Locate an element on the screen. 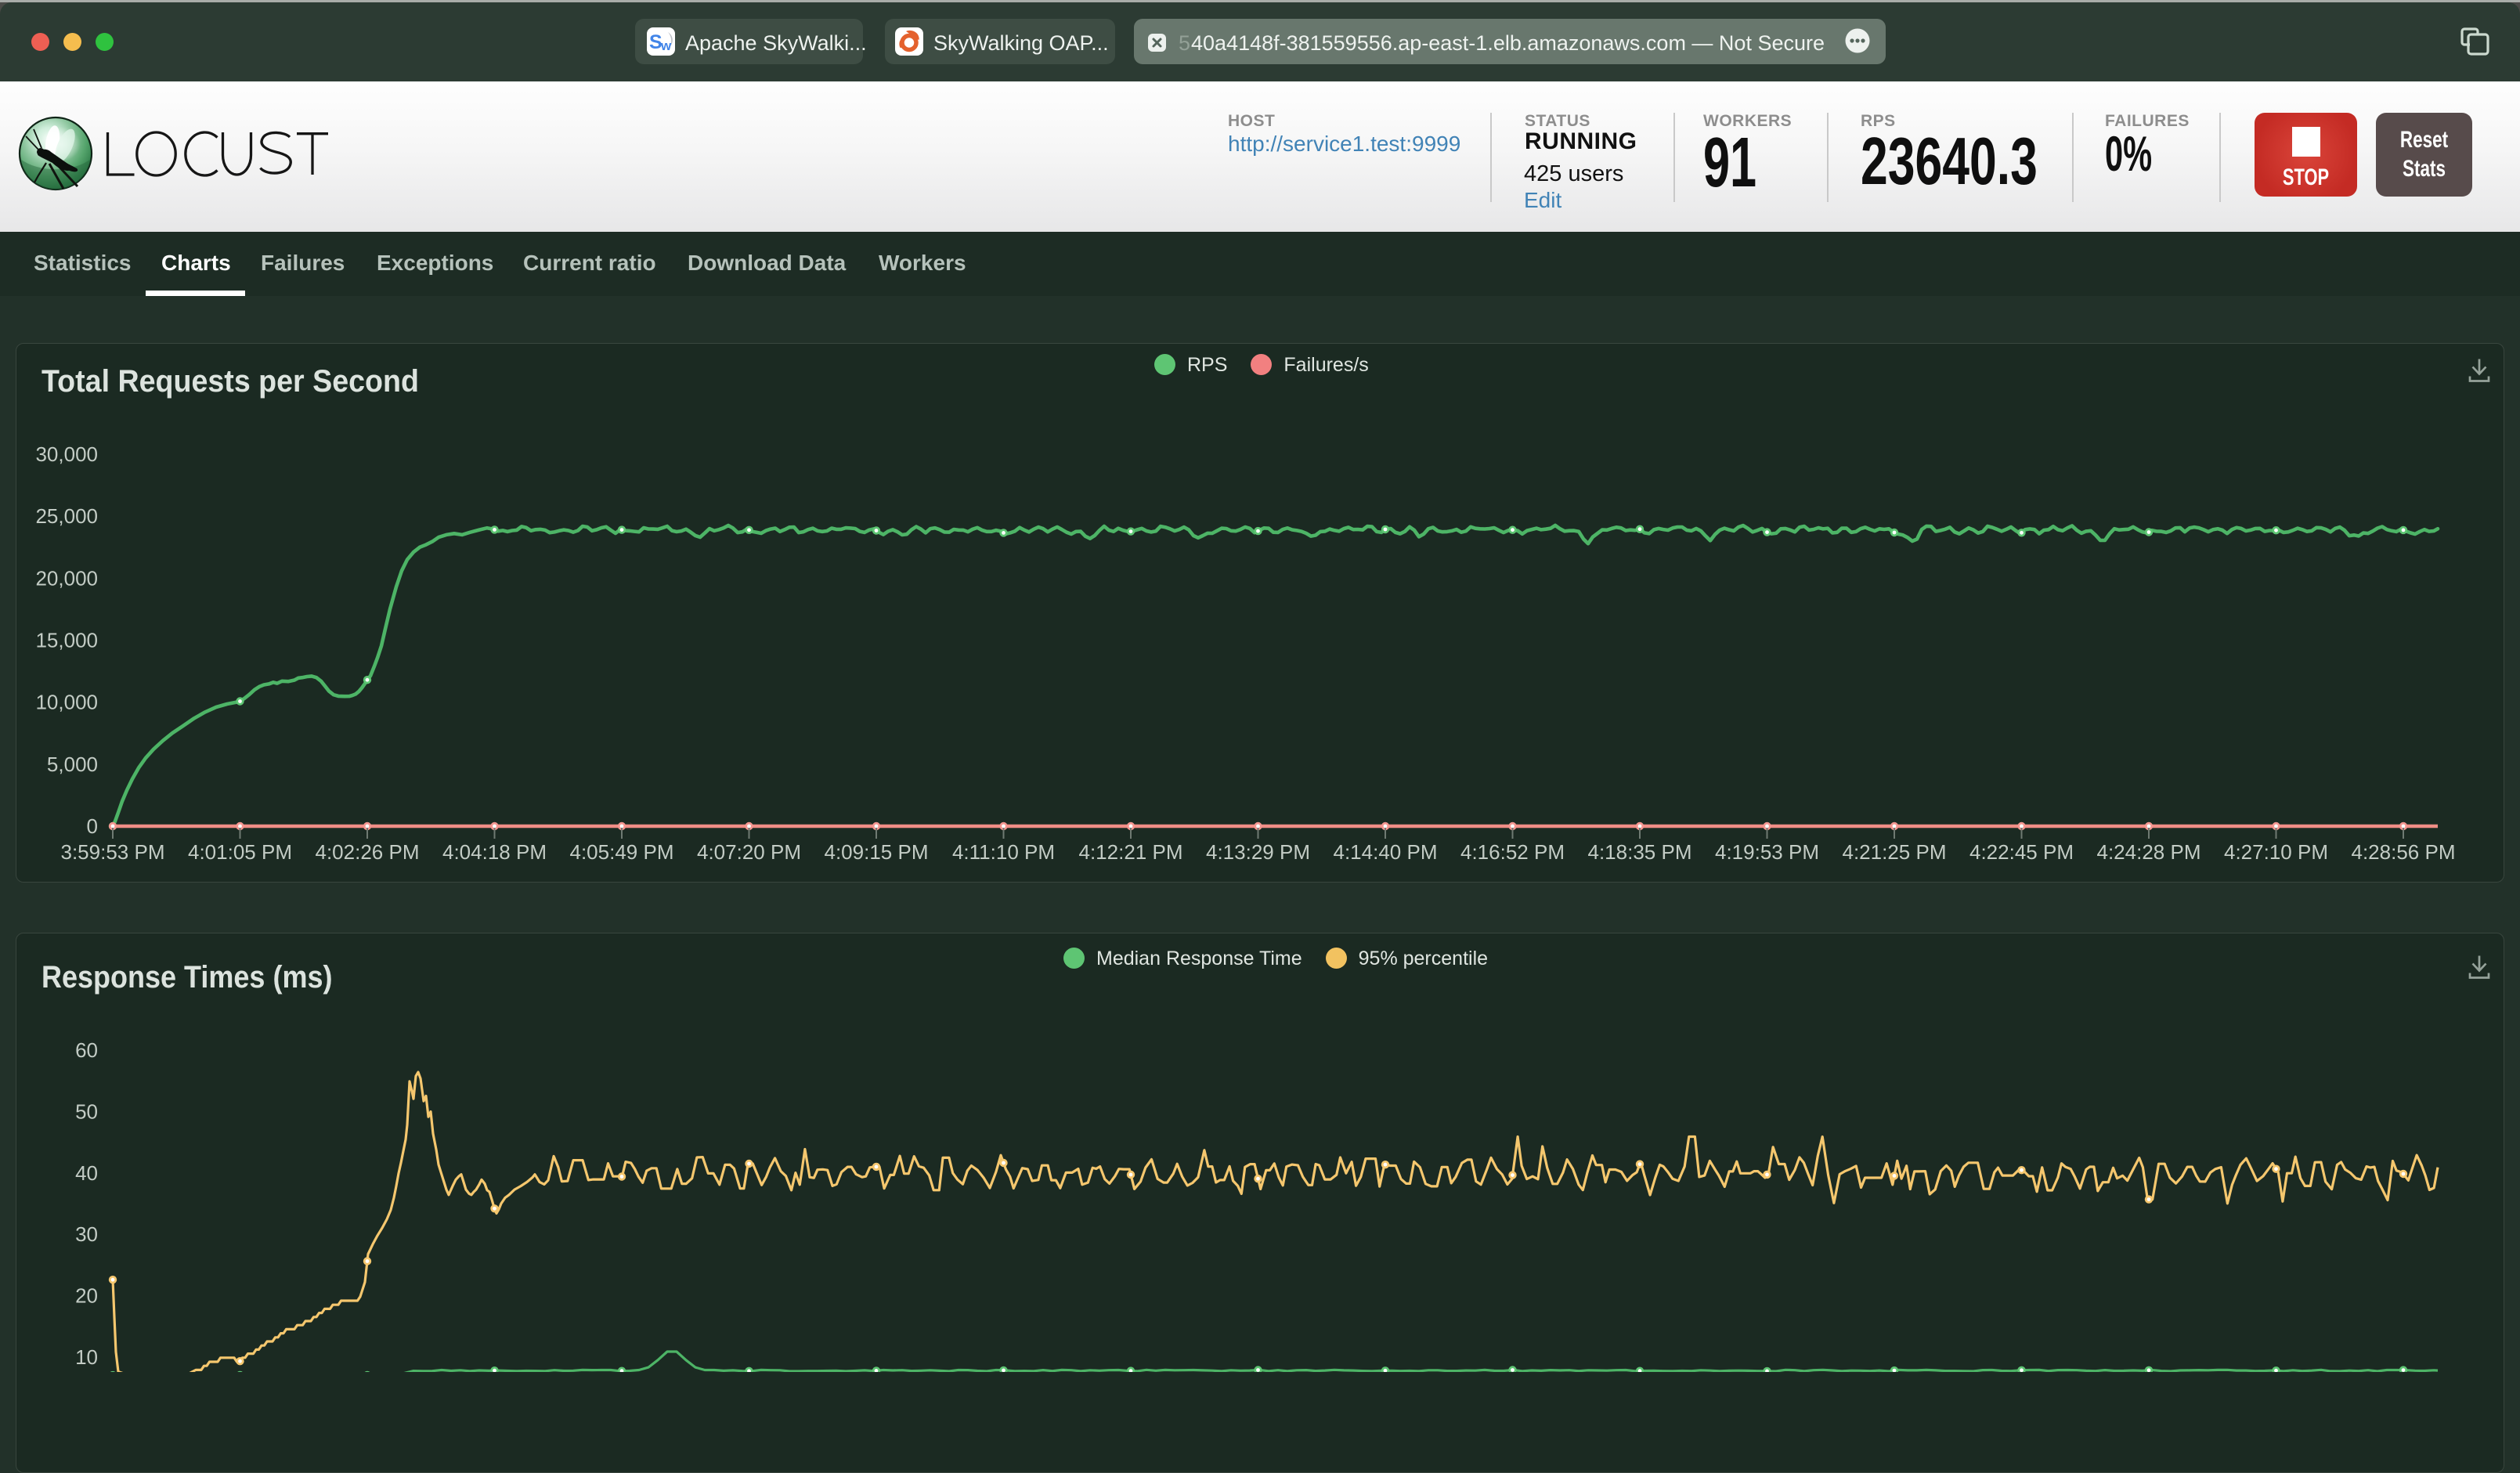 Image resolution: width=2520 pixels, height=1473 pixels. svg-text: w is located at coordinates (666, 45).